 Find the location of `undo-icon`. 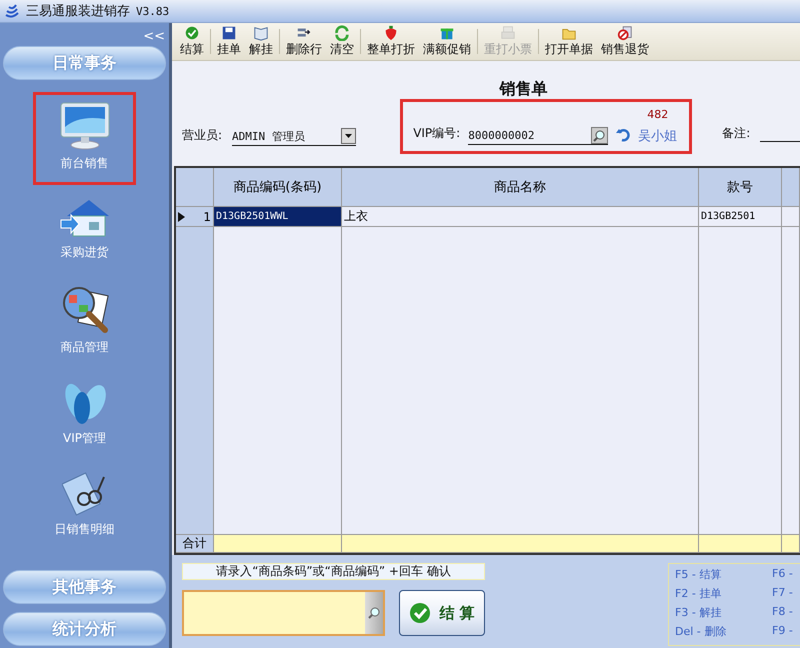

undo-icon is located at coordinates (623, 135).